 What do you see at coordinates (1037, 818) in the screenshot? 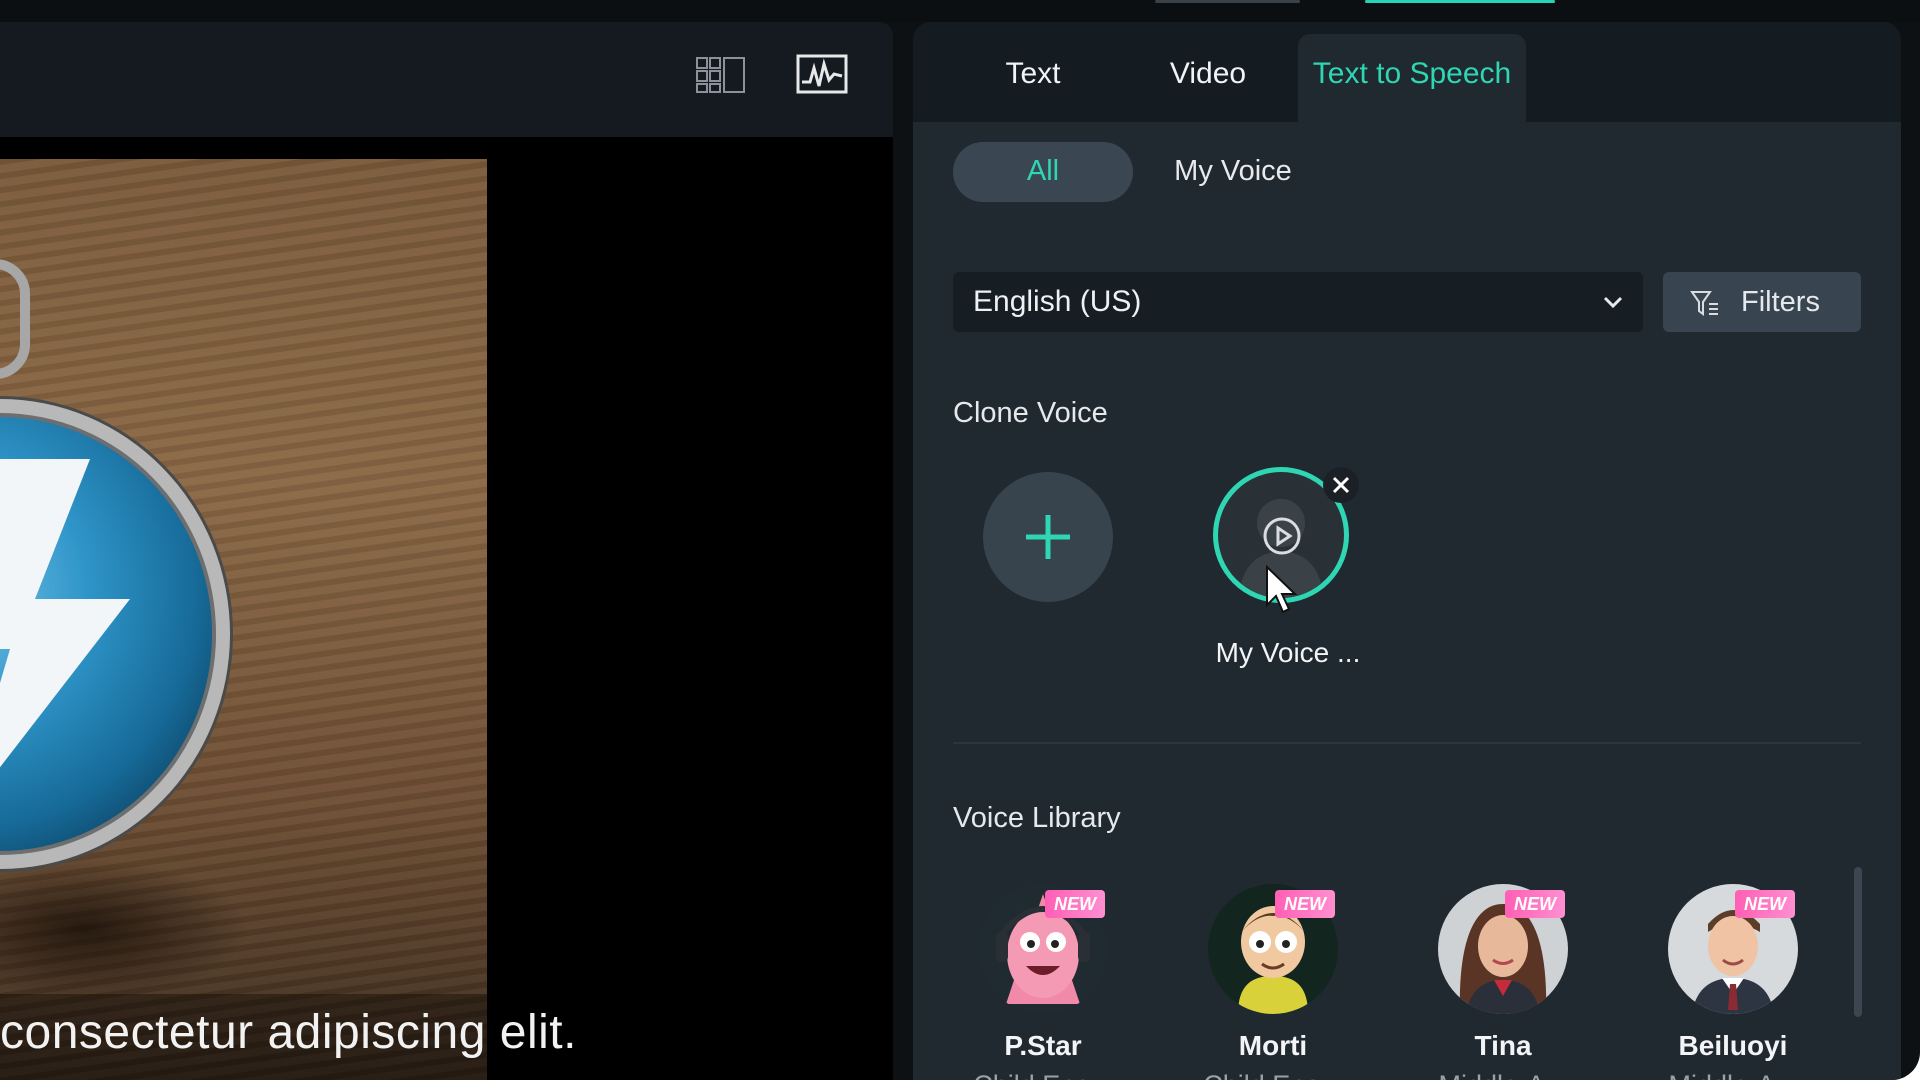
I see `voice-library-heading: Voice Library` at bounding box center [1037, 818].